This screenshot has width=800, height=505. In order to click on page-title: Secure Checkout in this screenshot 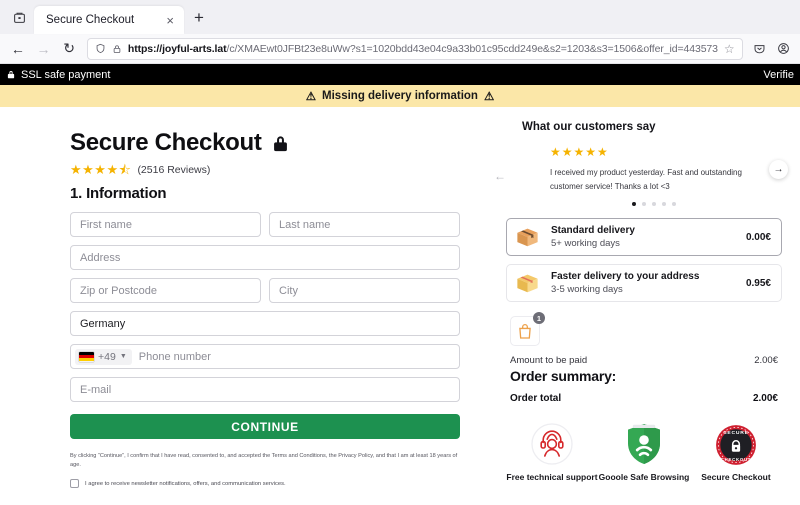, I will do `click(265, 143)`.